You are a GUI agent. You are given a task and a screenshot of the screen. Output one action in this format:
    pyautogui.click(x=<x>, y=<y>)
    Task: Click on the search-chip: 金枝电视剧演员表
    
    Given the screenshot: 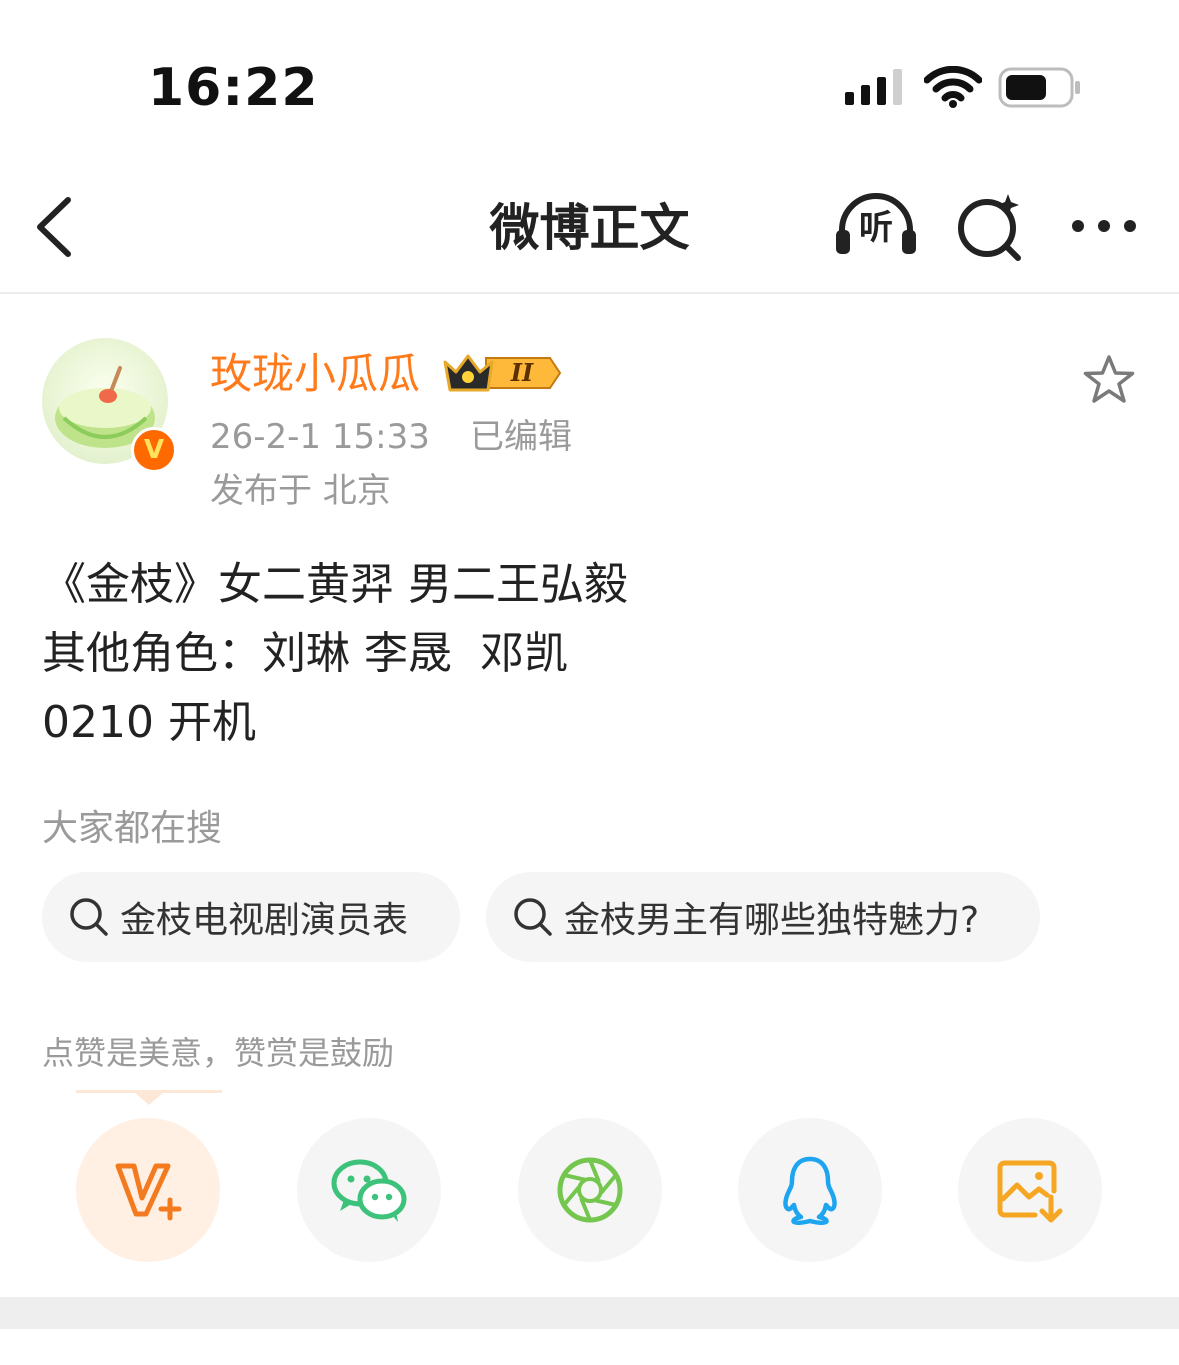 What is the action you would take?
    pyautogui.click(x=251, y=917)
    